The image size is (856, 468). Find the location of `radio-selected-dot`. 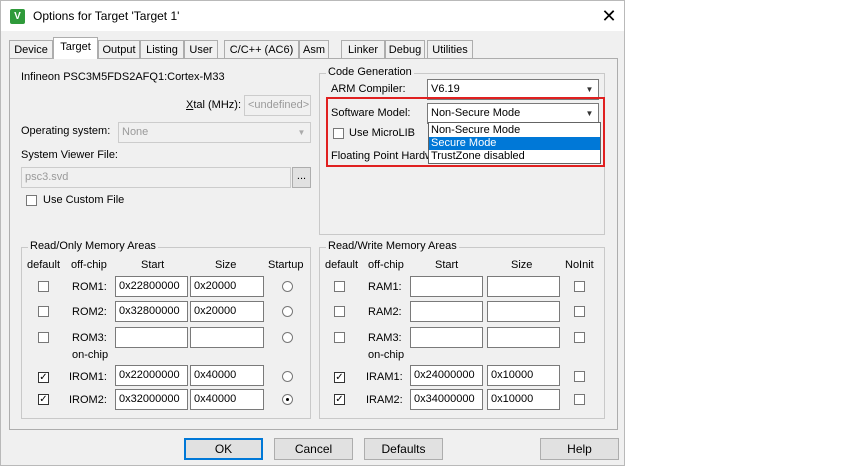

radio-selected-dot is located at coordinates (287, 399).